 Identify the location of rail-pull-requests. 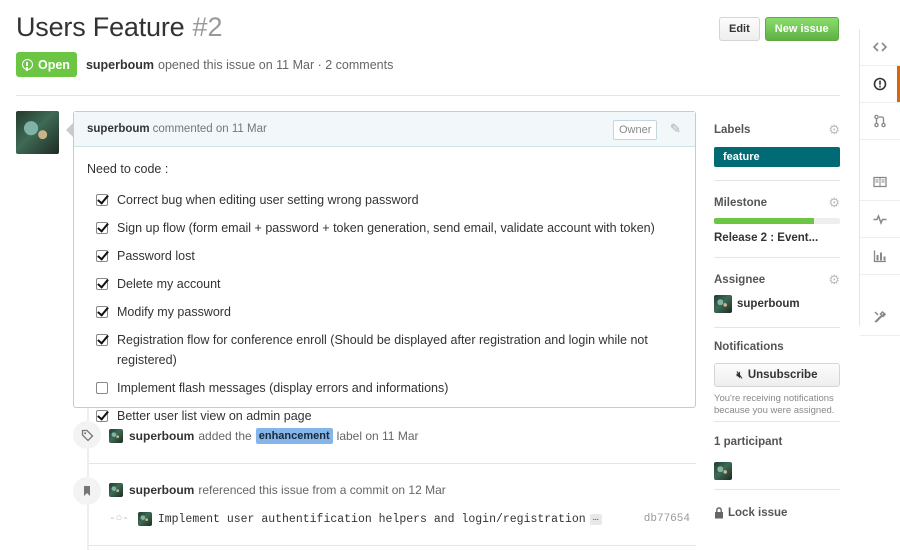
(880, 121).